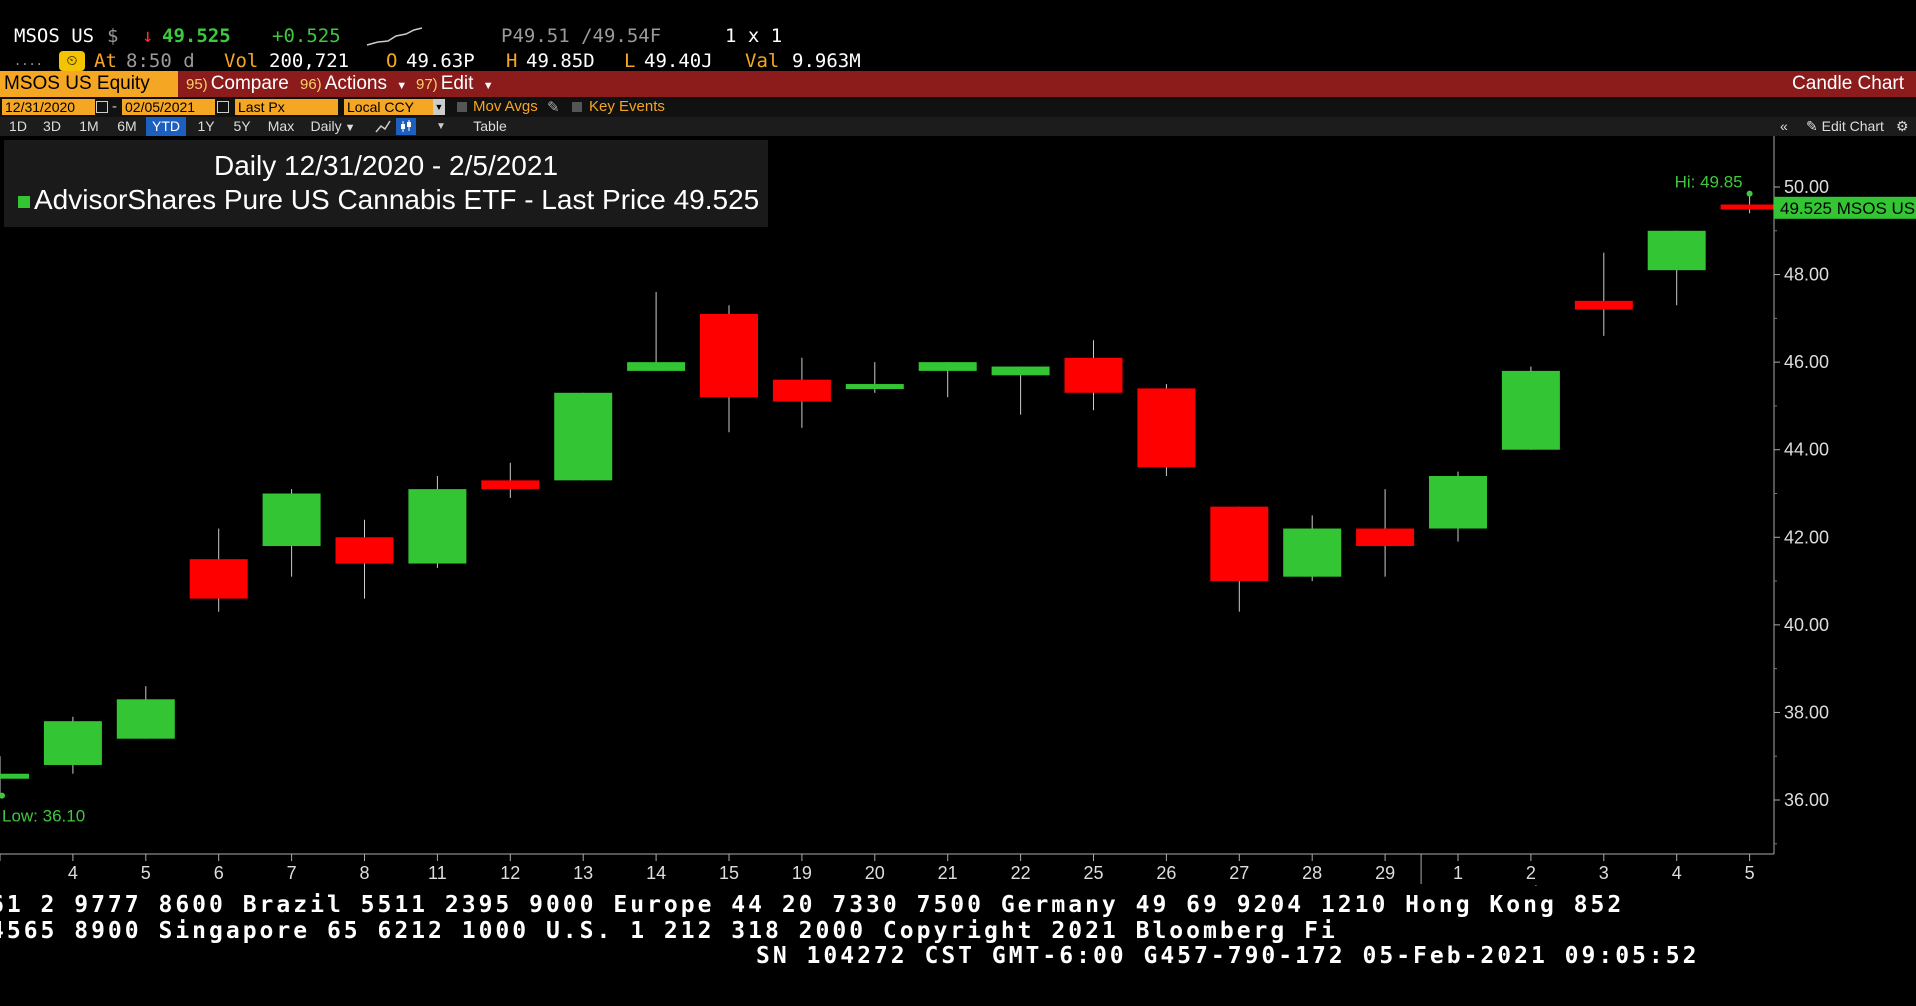 The height and width of the screenshot is (1006, 1916). What do you see at coordinates (1749, 193) in the screenshot?
I see `high-marker` at bounding box center [1749, 193].